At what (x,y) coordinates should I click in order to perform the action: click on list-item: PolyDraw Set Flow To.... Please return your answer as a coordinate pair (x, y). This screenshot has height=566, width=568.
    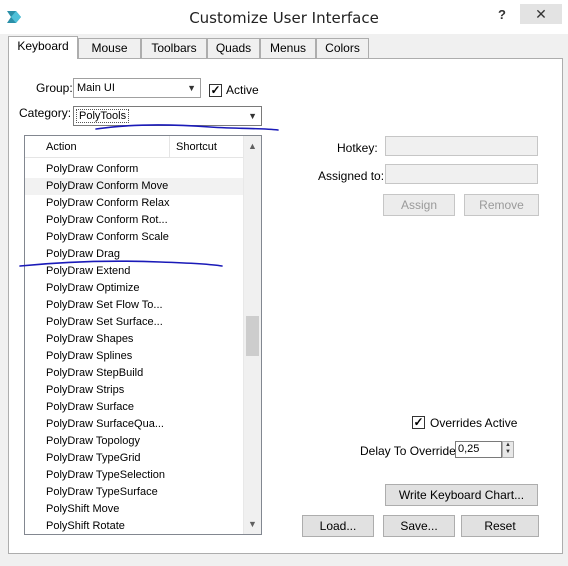
    Looking at the image, I should click on (134, 305).